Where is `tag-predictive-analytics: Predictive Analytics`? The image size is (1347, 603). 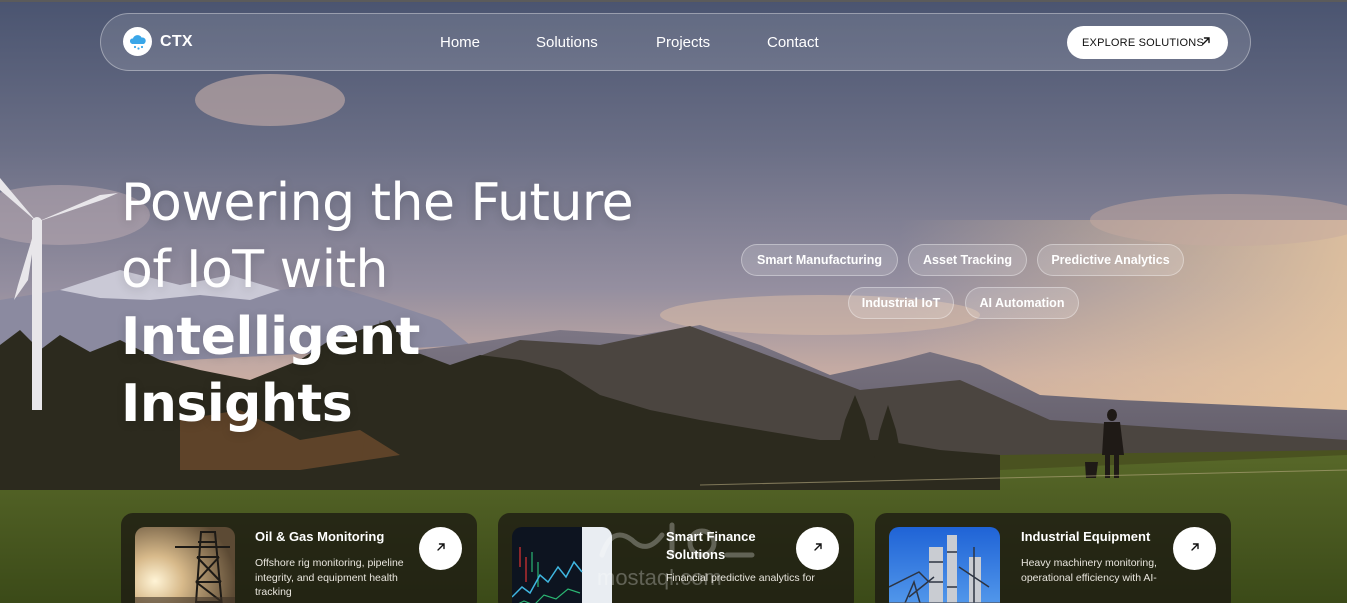
tag-predictive-analytics: Predictive Analytics is located at coordinates (1110, 260).